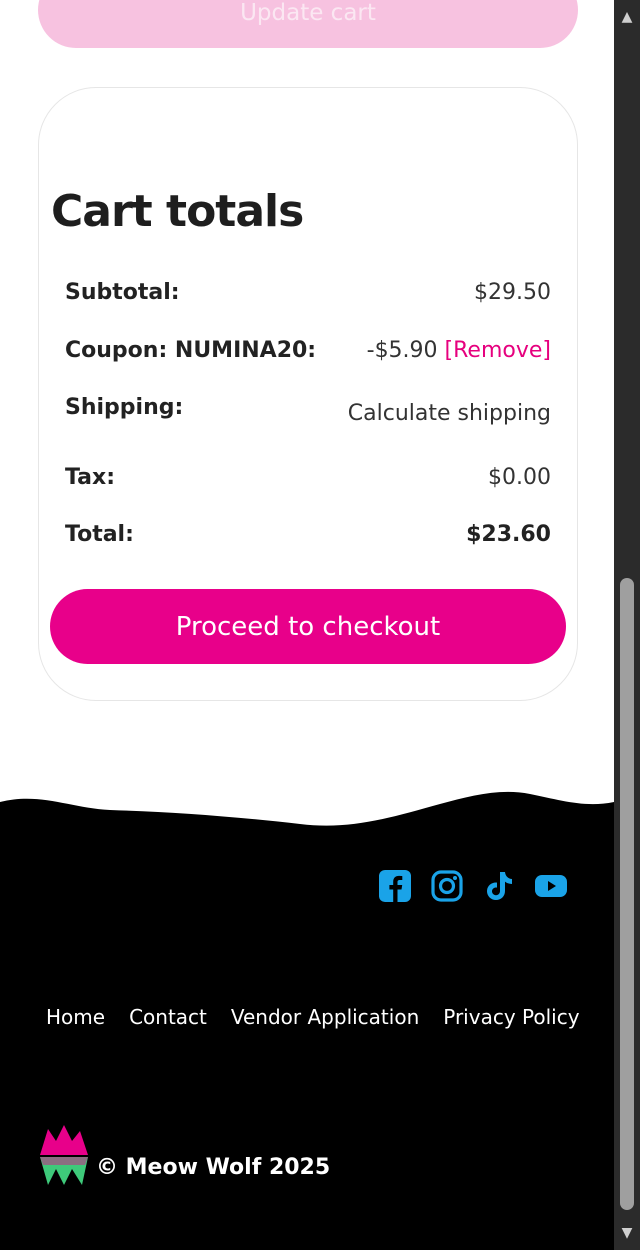 Image resolution: width=640 pixels, height=1250 pixels. Describe the element at coordinates (90, 477) in the screenshot. I see `tax-label: Tax:` at that location.